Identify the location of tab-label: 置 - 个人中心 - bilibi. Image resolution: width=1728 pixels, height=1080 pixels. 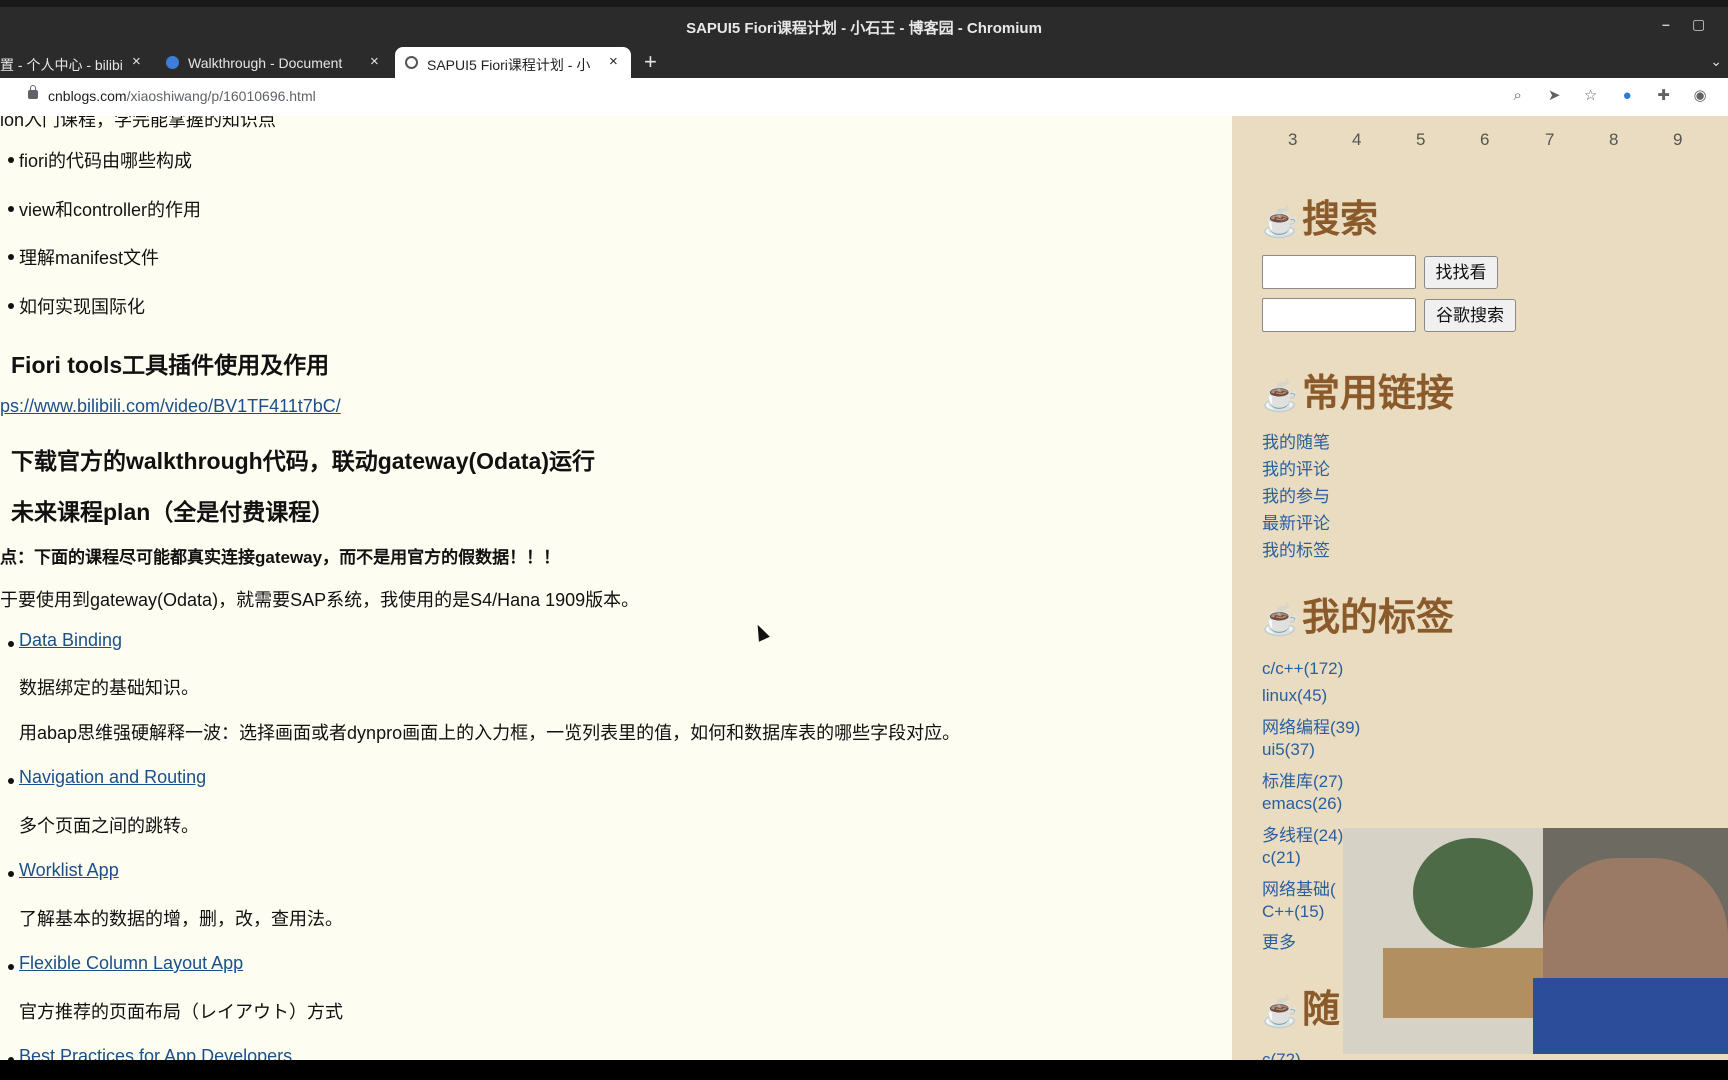
(61, 65).